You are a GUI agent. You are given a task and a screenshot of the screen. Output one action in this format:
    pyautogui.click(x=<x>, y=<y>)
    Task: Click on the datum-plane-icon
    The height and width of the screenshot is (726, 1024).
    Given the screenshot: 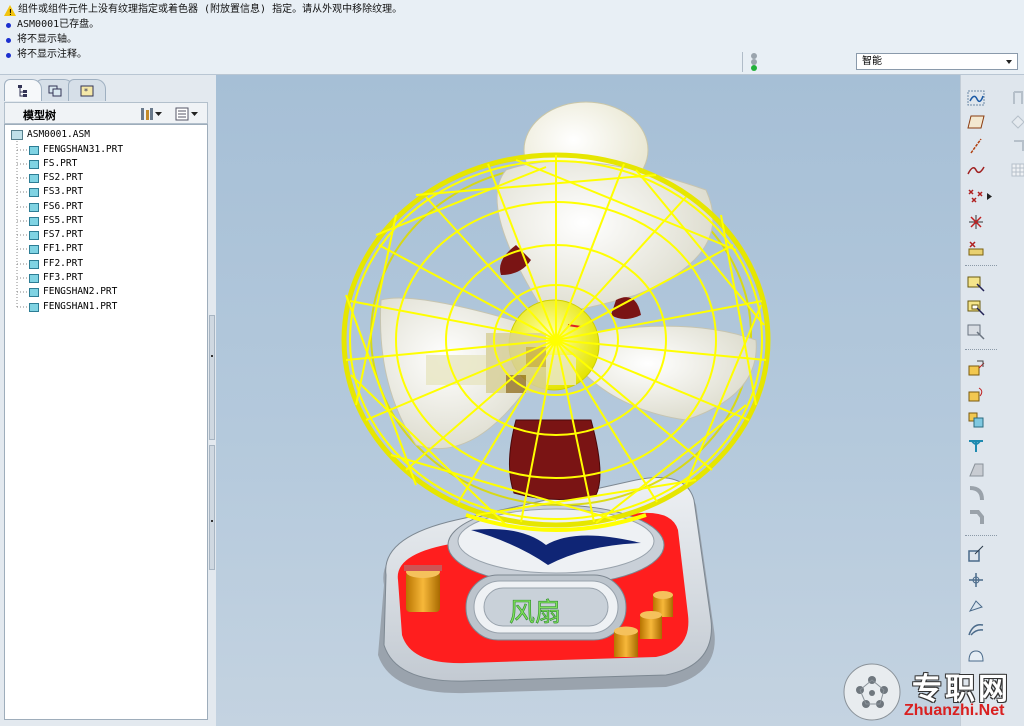 What is the action you would take?
    pyautogui.click(x=976, y=122)
    